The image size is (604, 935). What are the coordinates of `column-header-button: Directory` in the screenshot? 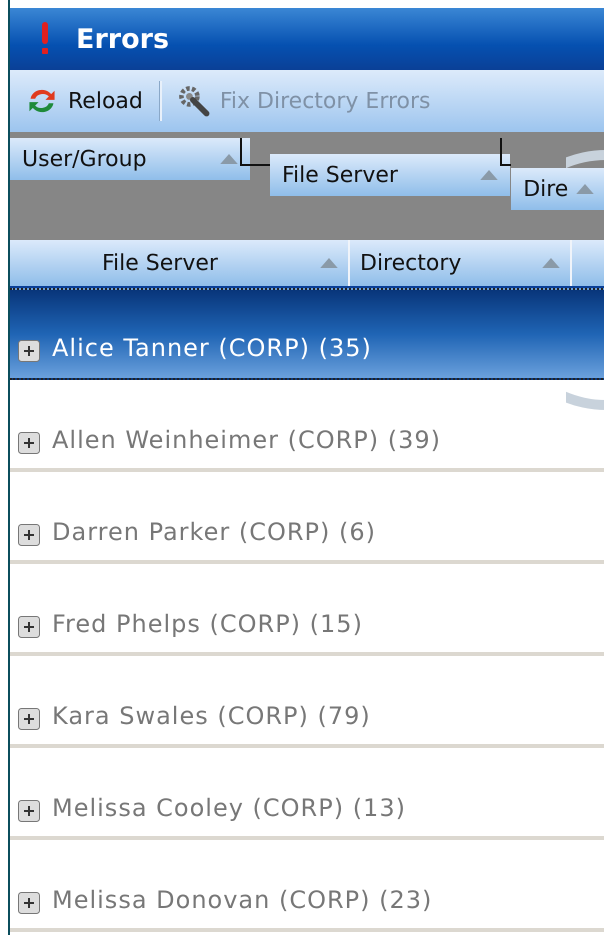 It's located at (461, 263).